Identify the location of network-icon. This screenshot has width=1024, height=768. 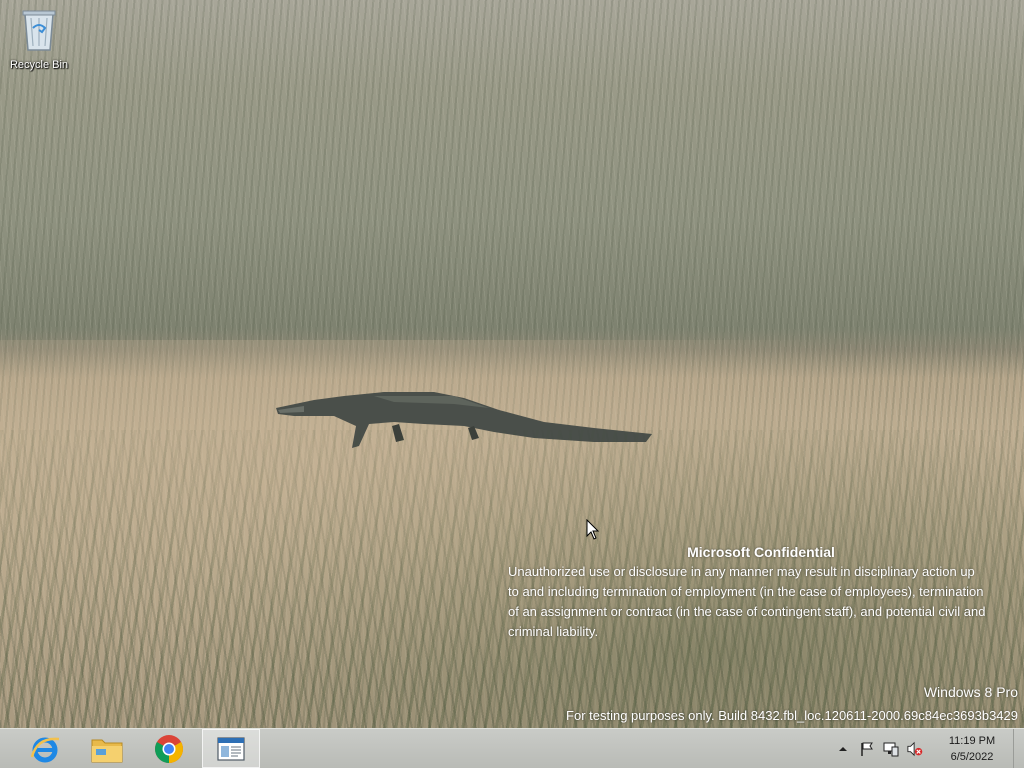
(891, 749).